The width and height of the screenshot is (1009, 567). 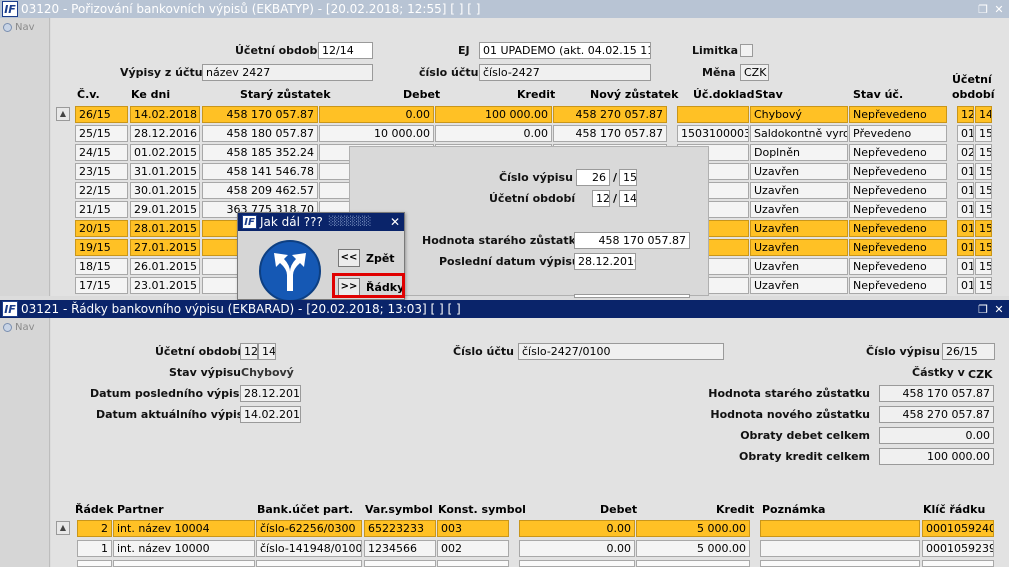 What do you see at coordinates (309, 548) in the screenshot?
I see `line-cell-ucet: číslo-141948/0100` at bounding box center [309, 548].